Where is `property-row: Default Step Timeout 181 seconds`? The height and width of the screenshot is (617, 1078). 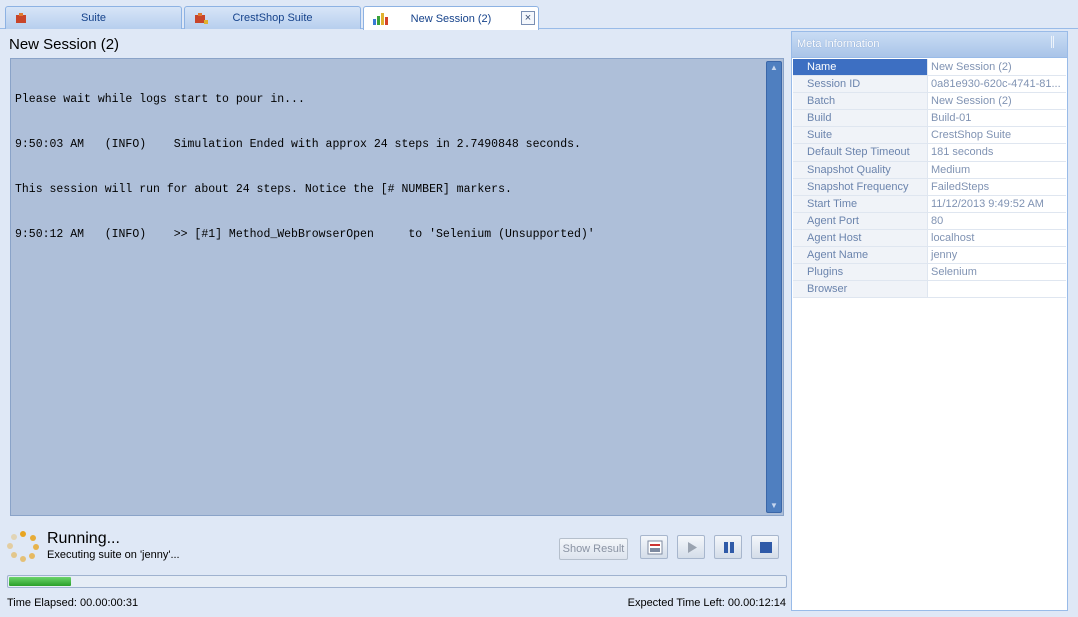 property-row: Default Step Timeout 181 seconds is located at coordinates (929, 153).